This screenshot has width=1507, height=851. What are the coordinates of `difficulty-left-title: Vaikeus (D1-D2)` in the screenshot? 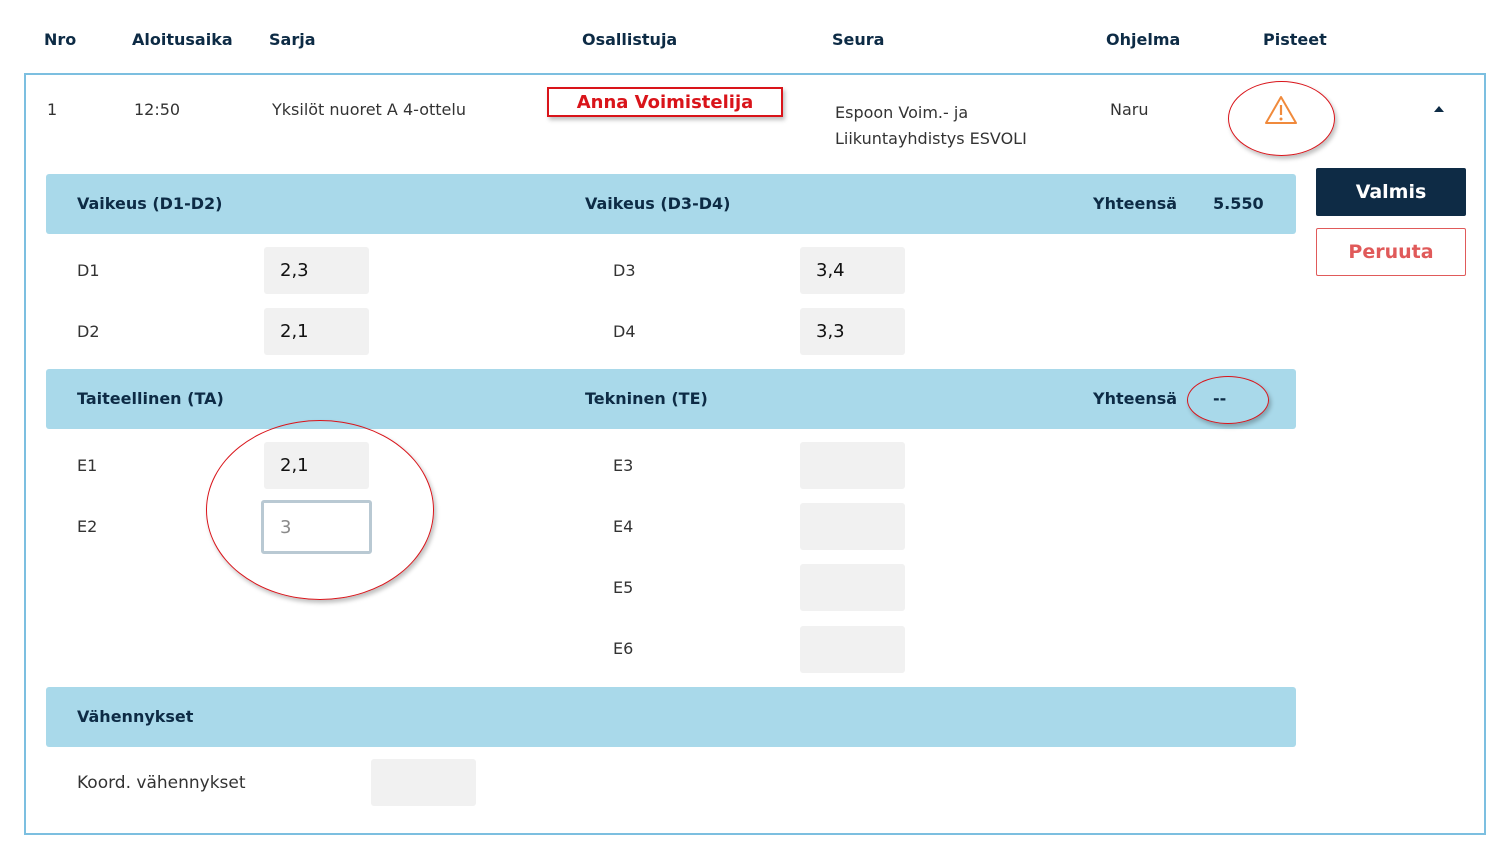 It's located at (150, 203).